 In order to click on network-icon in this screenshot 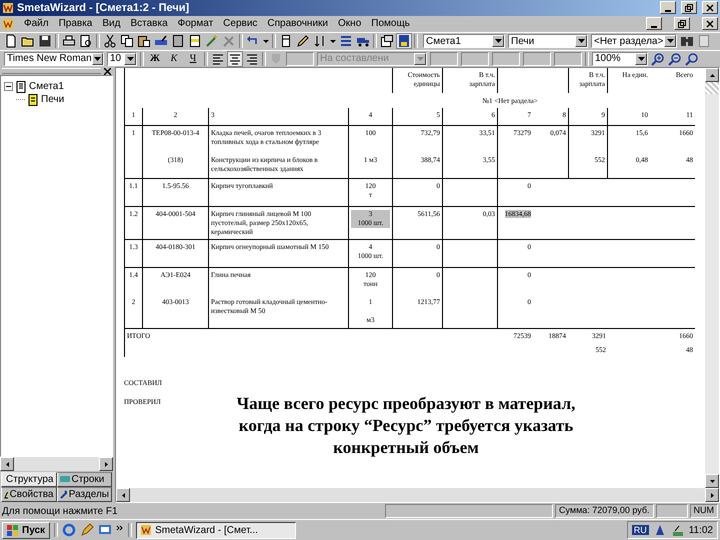, I will do `click(677, 530)`.